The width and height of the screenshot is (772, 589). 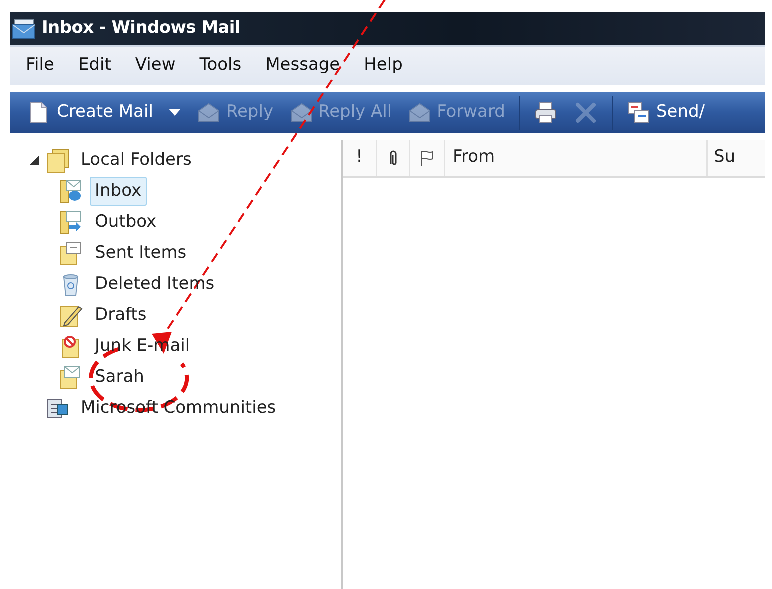 What do you see at coordinates (136, 161) in the screenshot?
I see `folder-item: Local Folders` at bounding box center [136, 161].